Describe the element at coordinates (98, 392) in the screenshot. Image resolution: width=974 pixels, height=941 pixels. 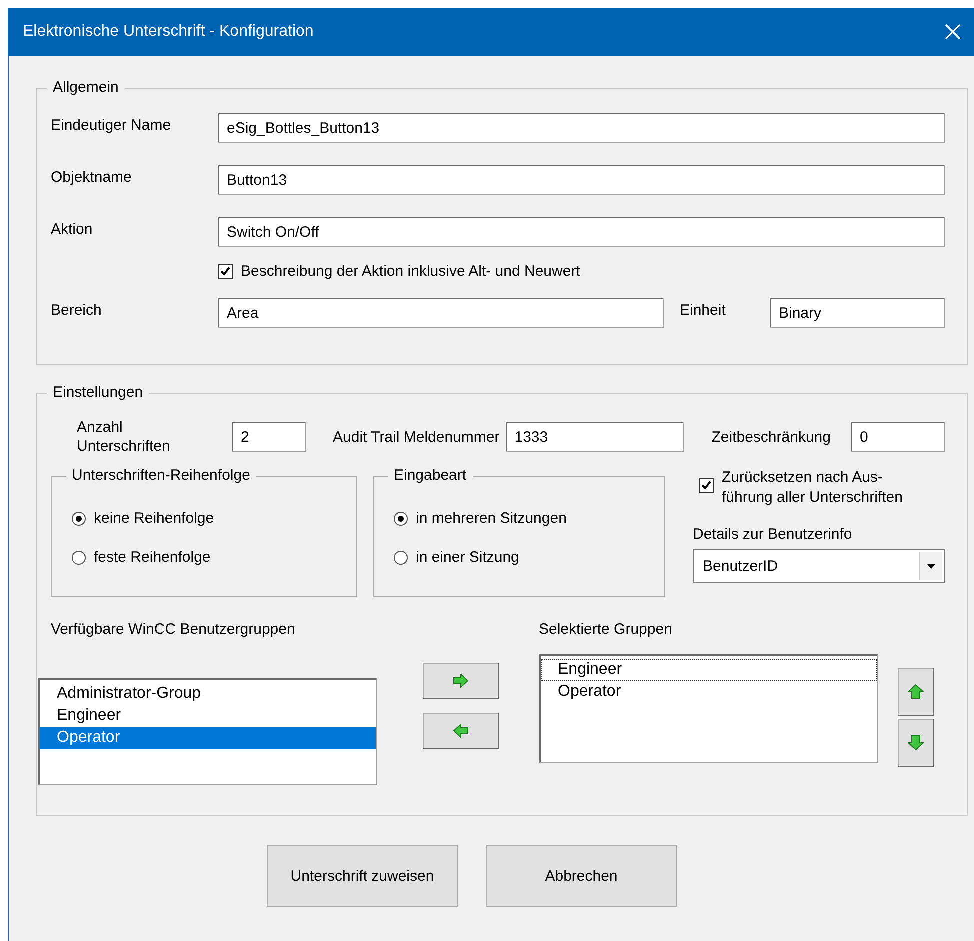
I see `group-title: Einstellungen` at that location.